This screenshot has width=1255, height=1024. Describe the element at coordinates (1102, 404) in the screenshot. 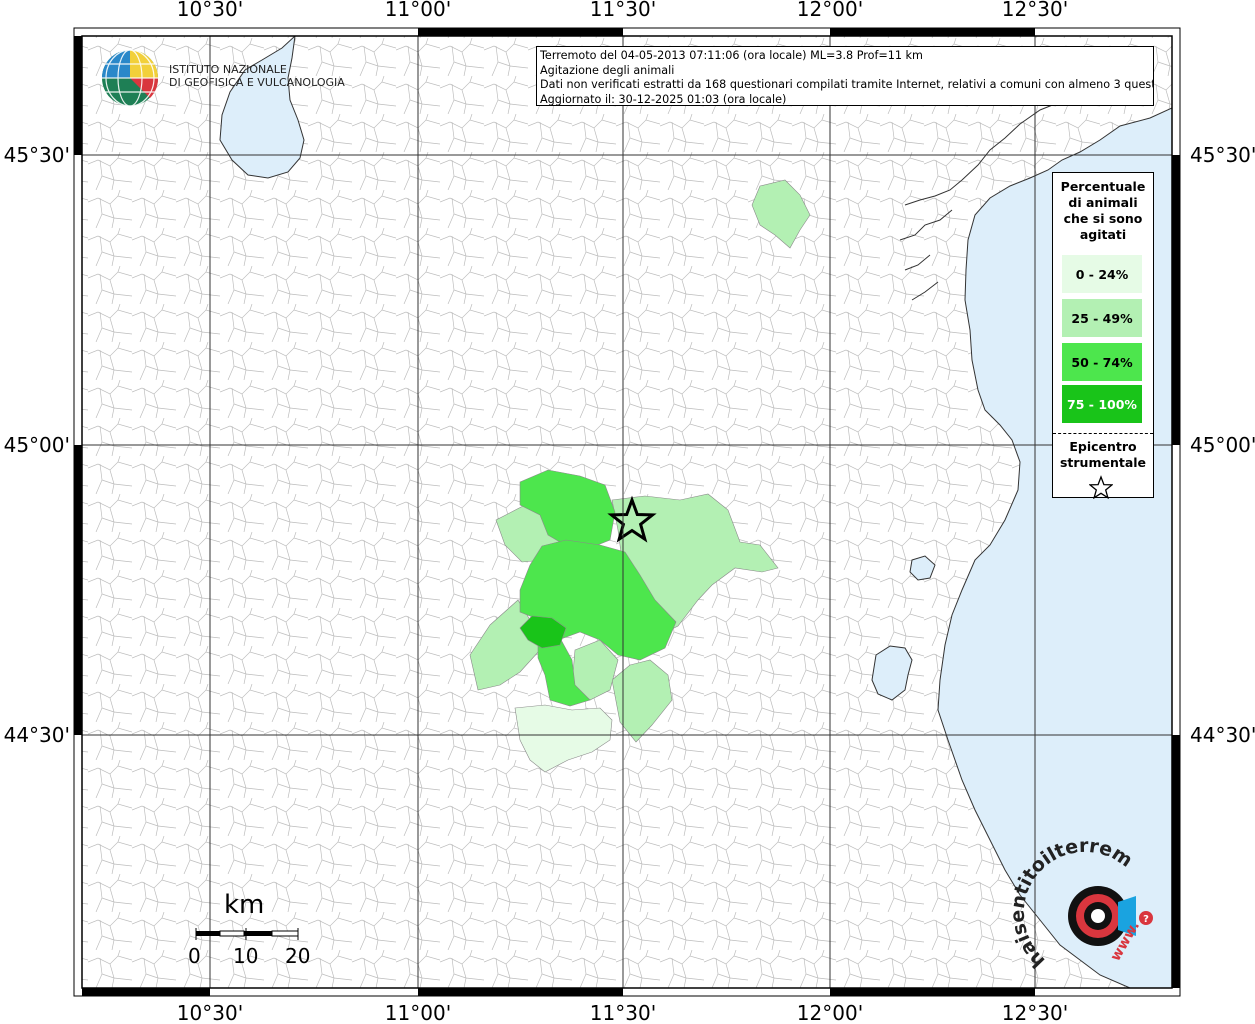

I see `legend-swatch-75-100: 75 - 100%` at that location.